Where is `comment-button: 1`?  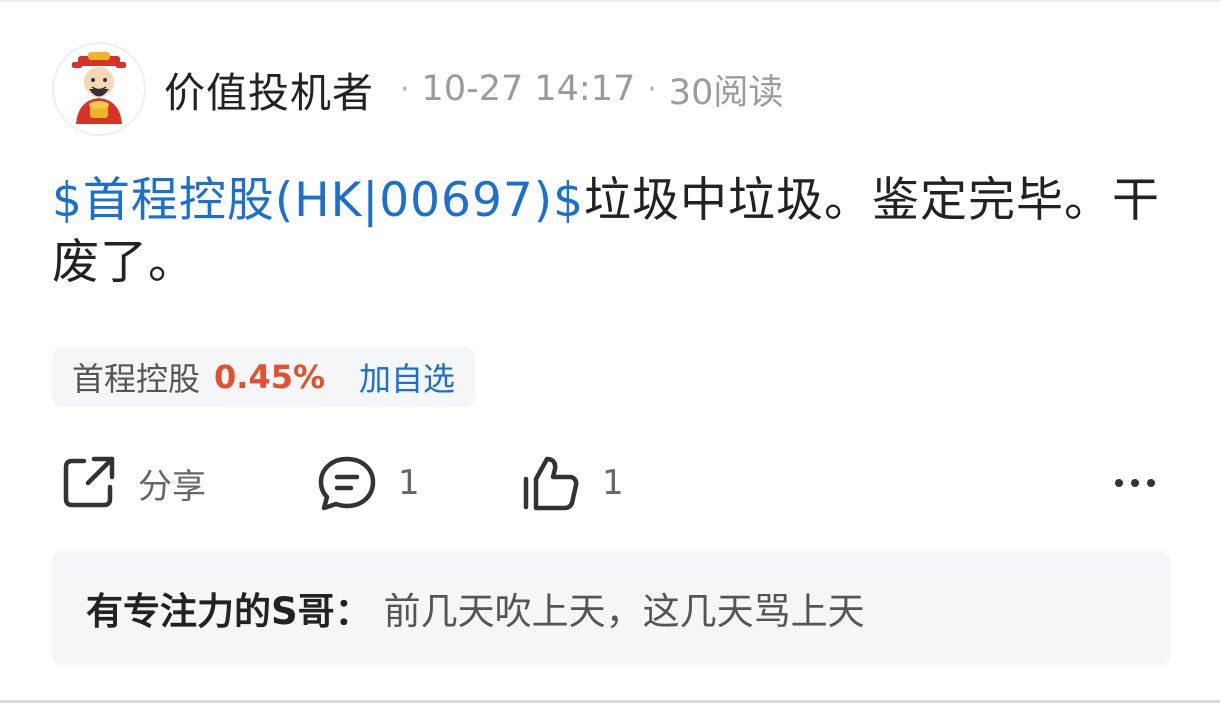 comment-button: 1 is located at coordinates (368, 483).